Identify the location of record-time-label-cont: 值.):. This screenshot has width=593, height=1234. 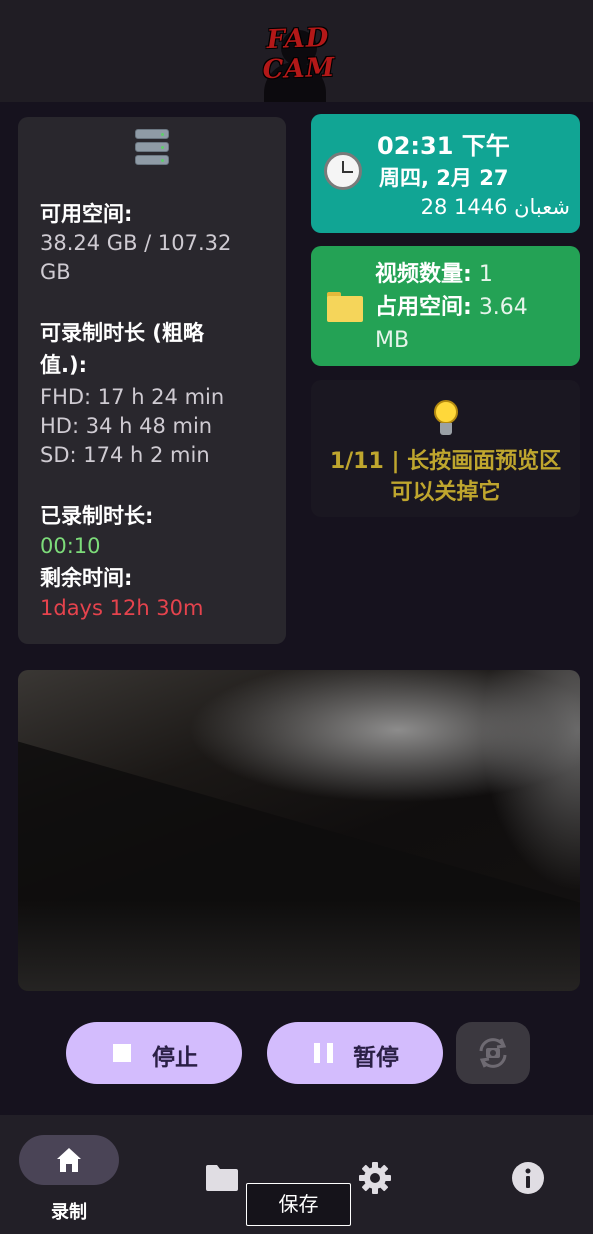
(63, 365).